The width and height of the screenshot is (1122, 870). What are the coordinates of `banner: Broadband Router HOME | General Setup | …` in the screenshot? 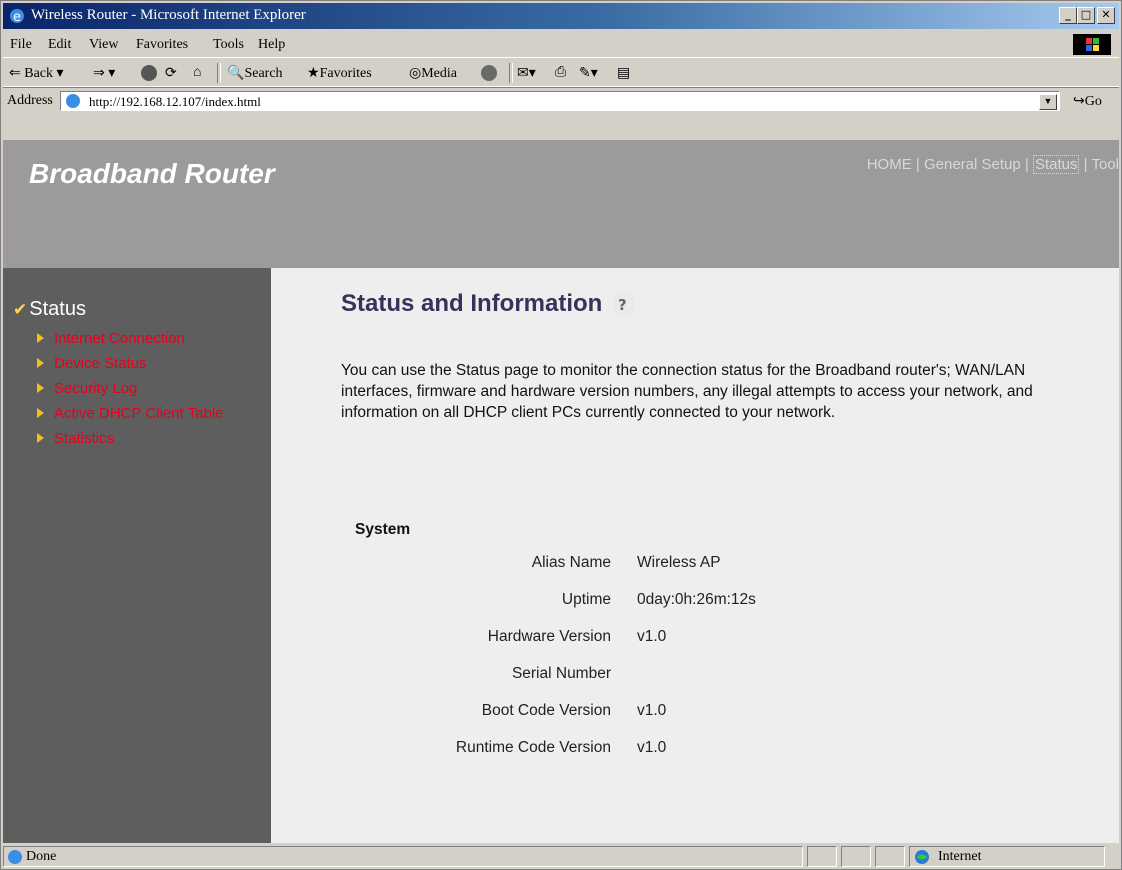 It's located at (561, 204).